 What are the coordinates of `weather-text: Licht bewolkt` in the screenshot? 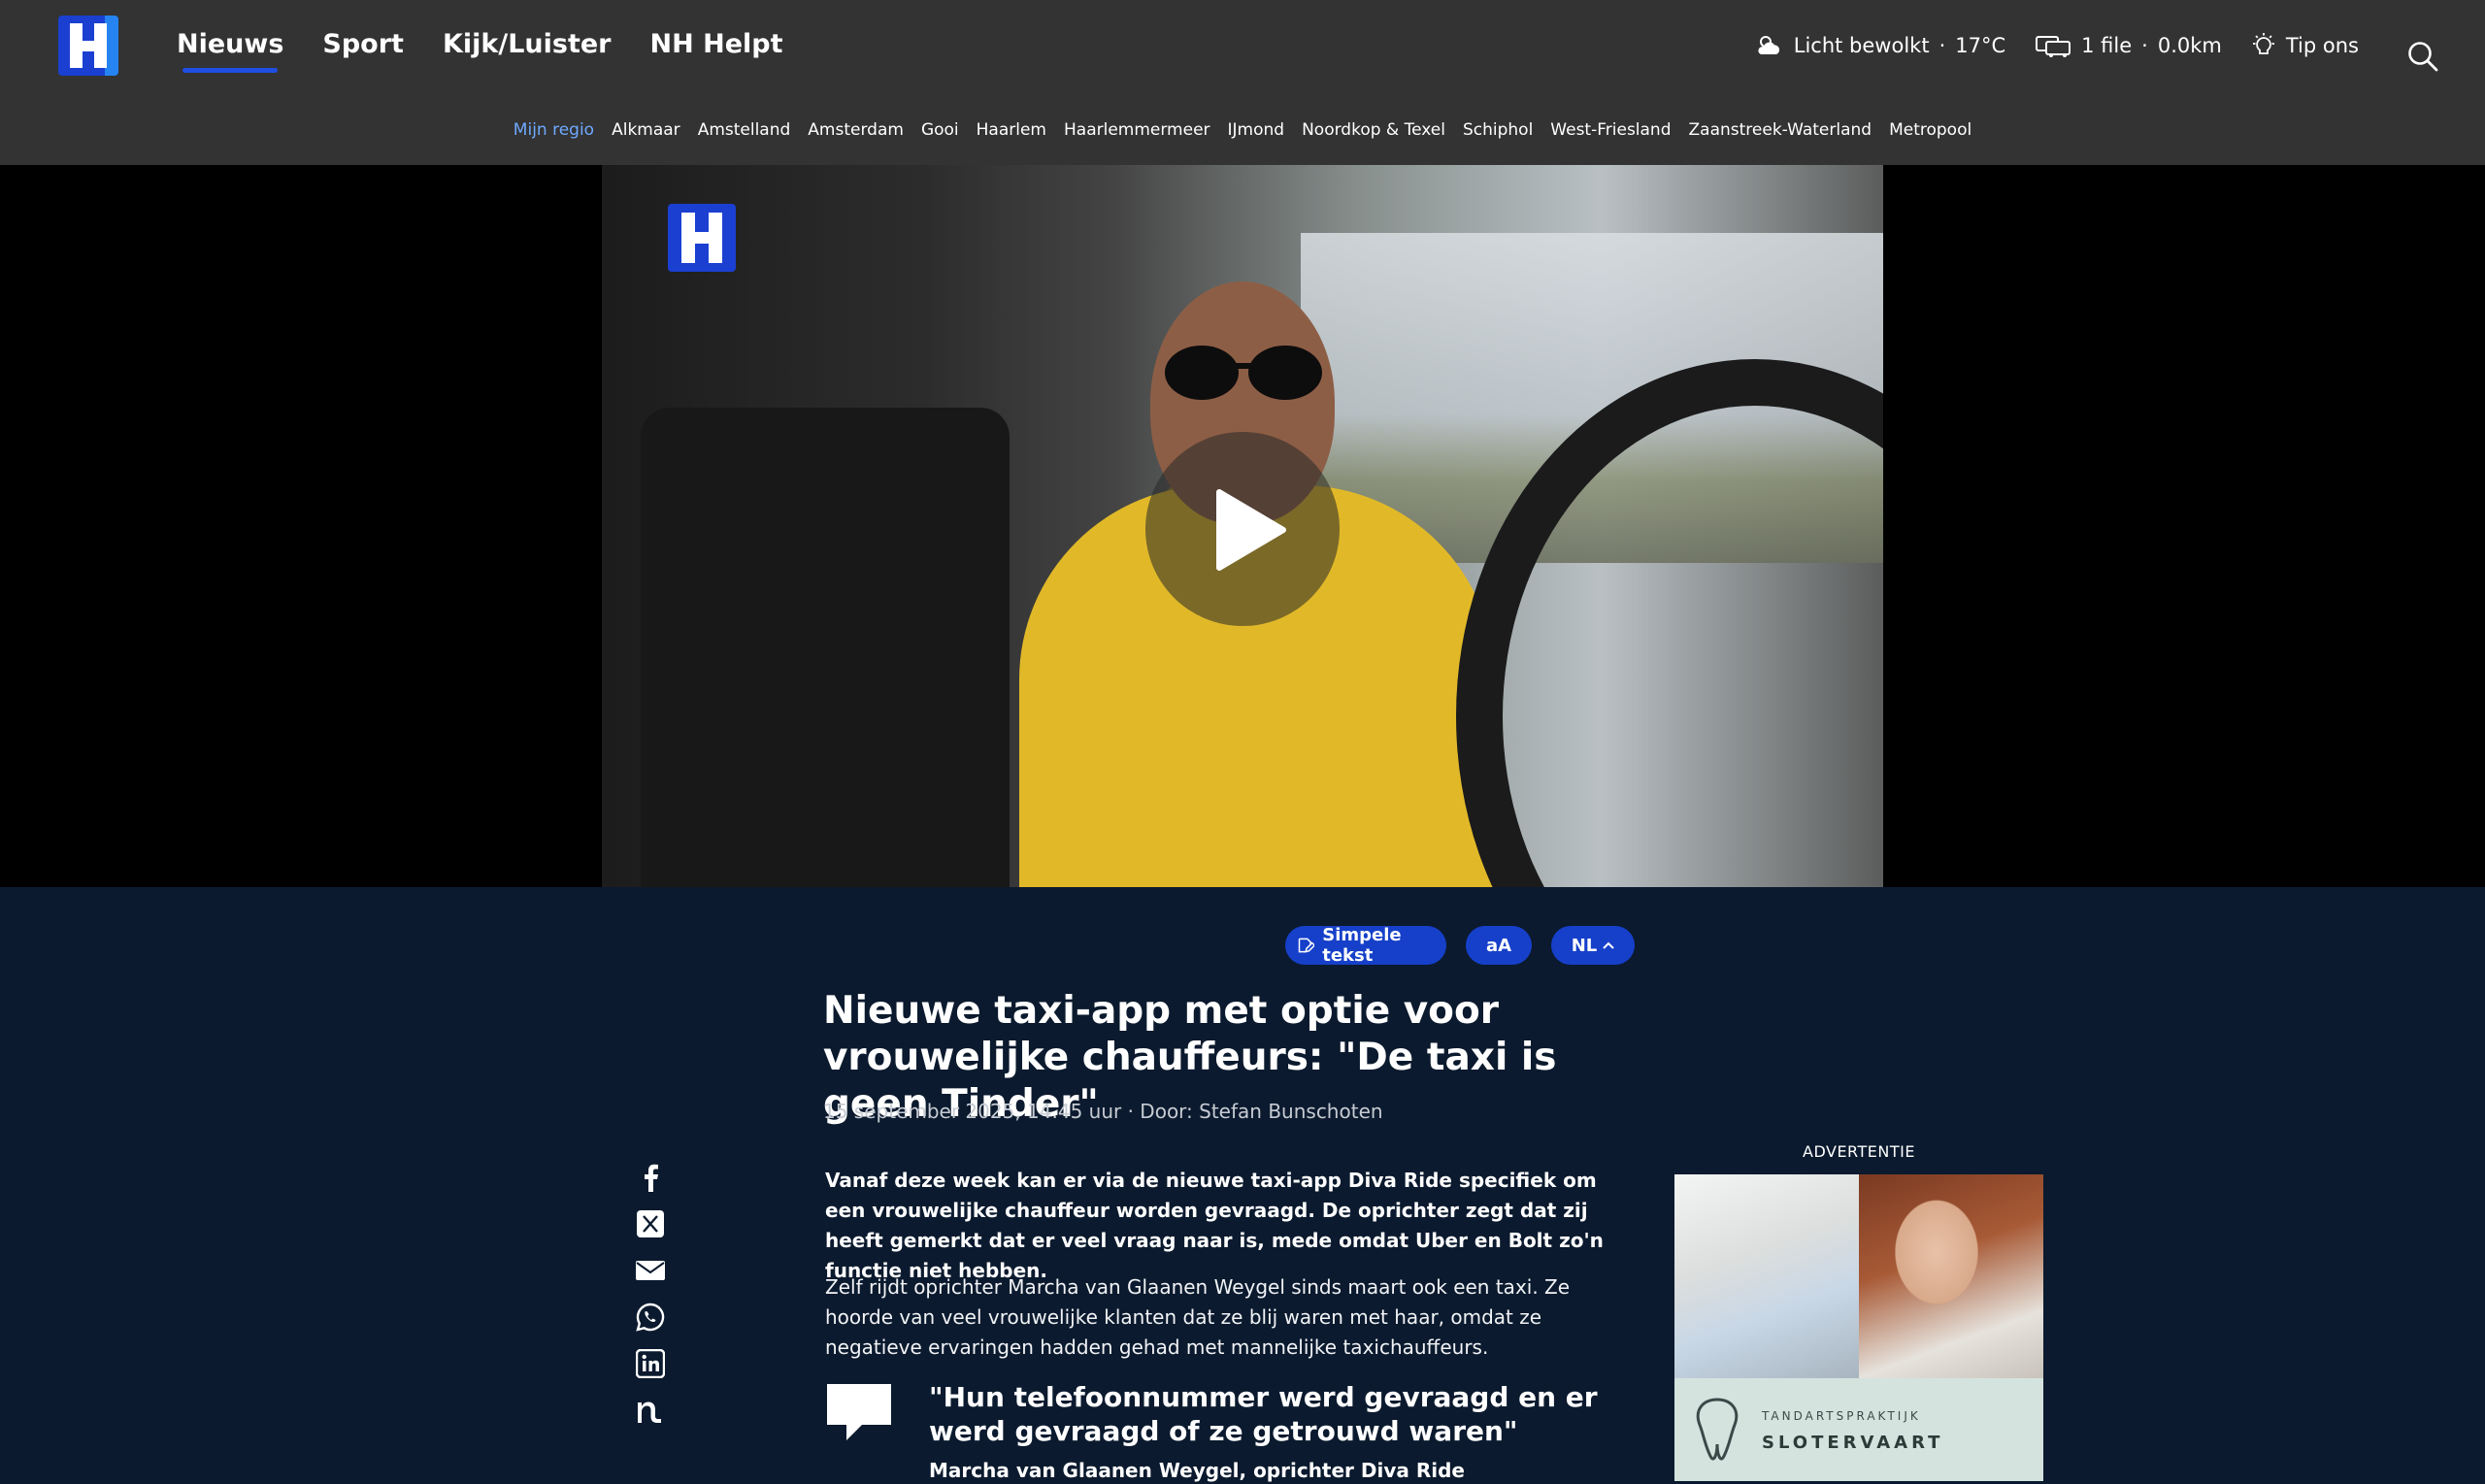 It's located at (1862, 45).